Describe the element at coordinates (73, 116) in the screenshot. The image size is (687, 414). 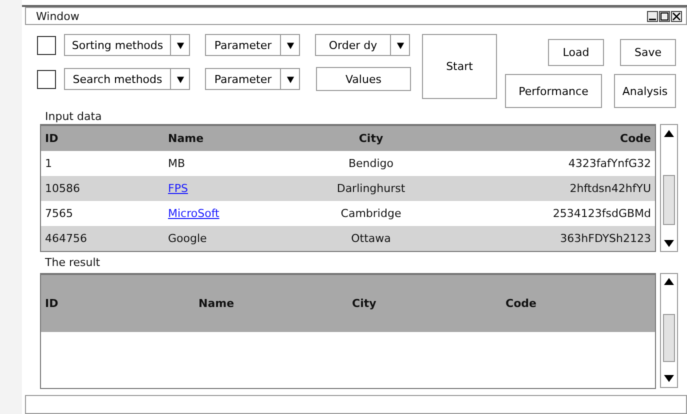
I see `section-label: Input data` at that location.